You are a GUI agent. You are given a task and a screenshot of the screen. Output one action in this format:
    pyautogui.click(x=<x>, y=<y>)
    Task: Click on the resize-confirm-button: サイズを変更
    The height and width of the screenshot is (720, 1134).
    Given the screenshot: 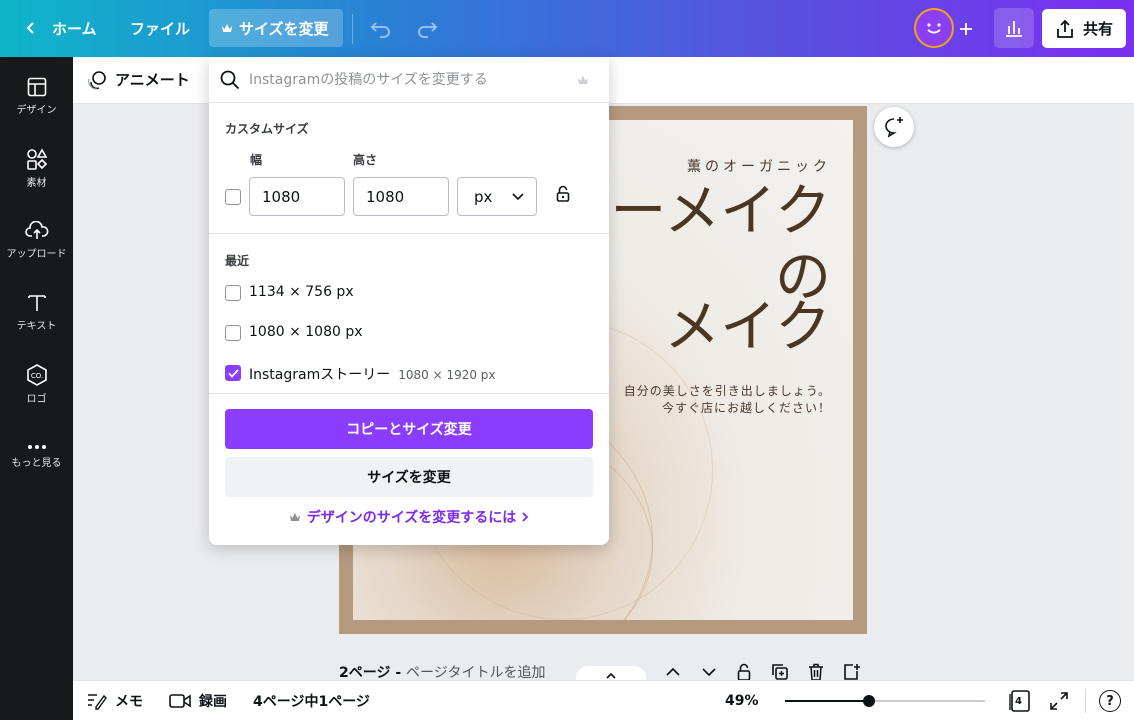 What is the action you would take?
    pyautogui.click(x=409, y=477)
    